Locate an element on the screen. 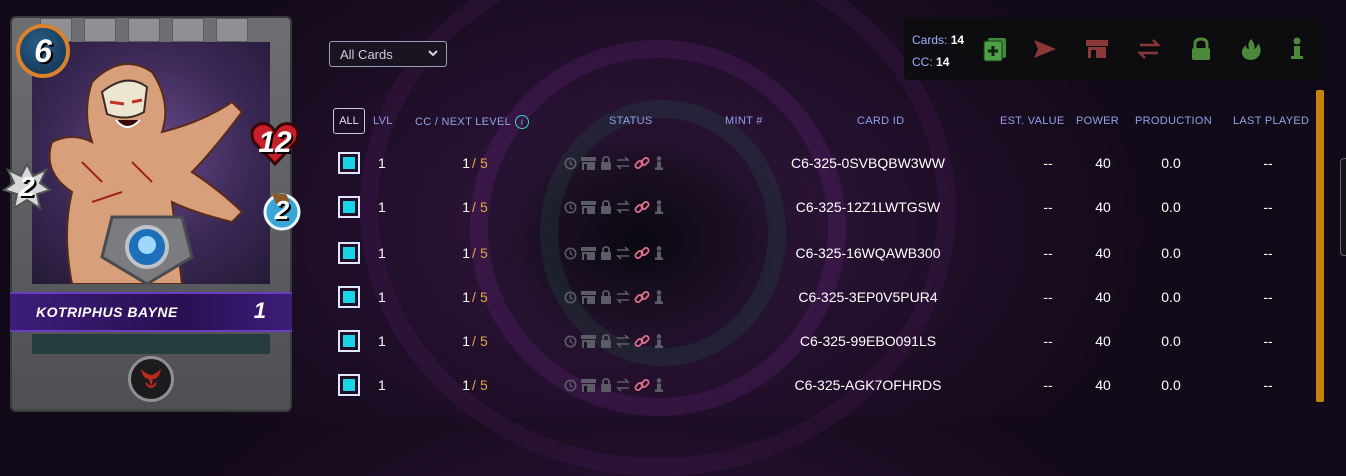 This screenshot has height=476, width=1346. col-last-played: LAST PLAYED is located at coordinates (1271, 121).